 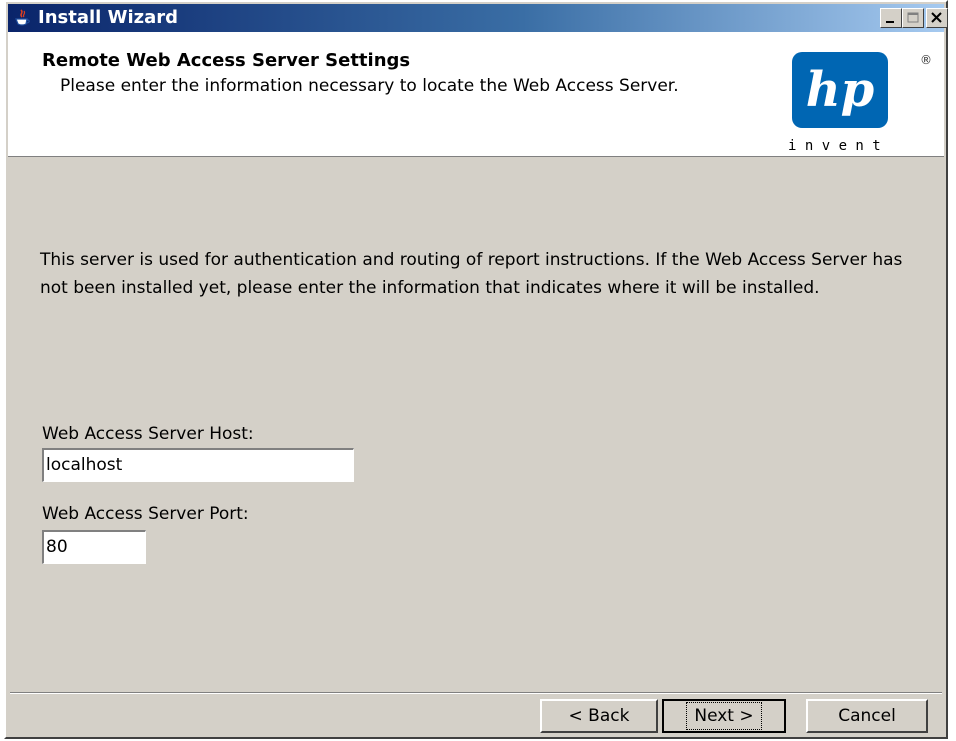 What do you see at coordinates (834, 146) in the screenshot?
I see `hp-tagline: i n v e n t` at bounding box center [834, 146].